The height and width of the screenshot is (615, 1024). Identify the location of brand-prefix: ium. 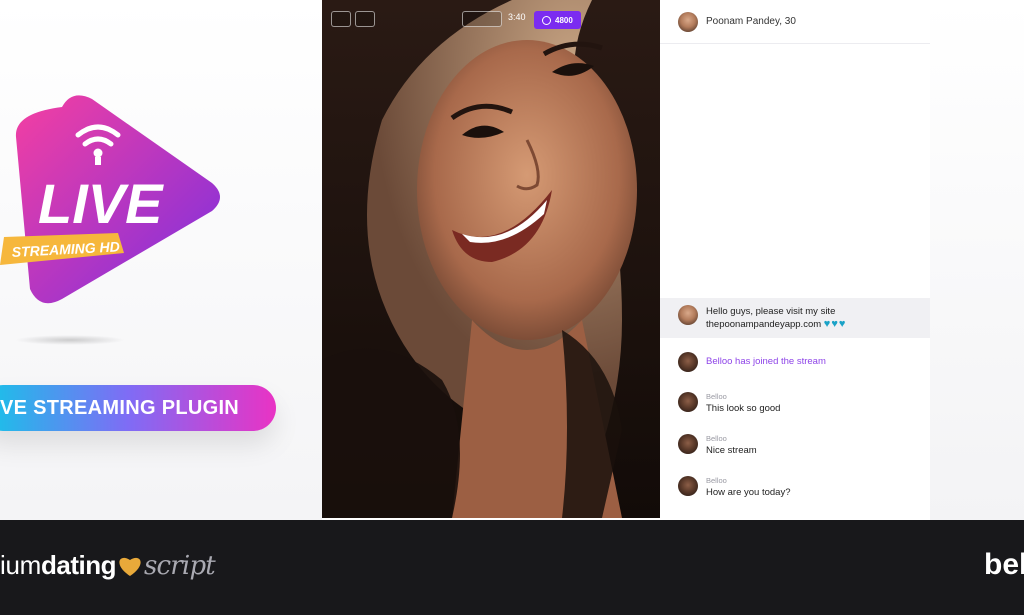
(20, 565).